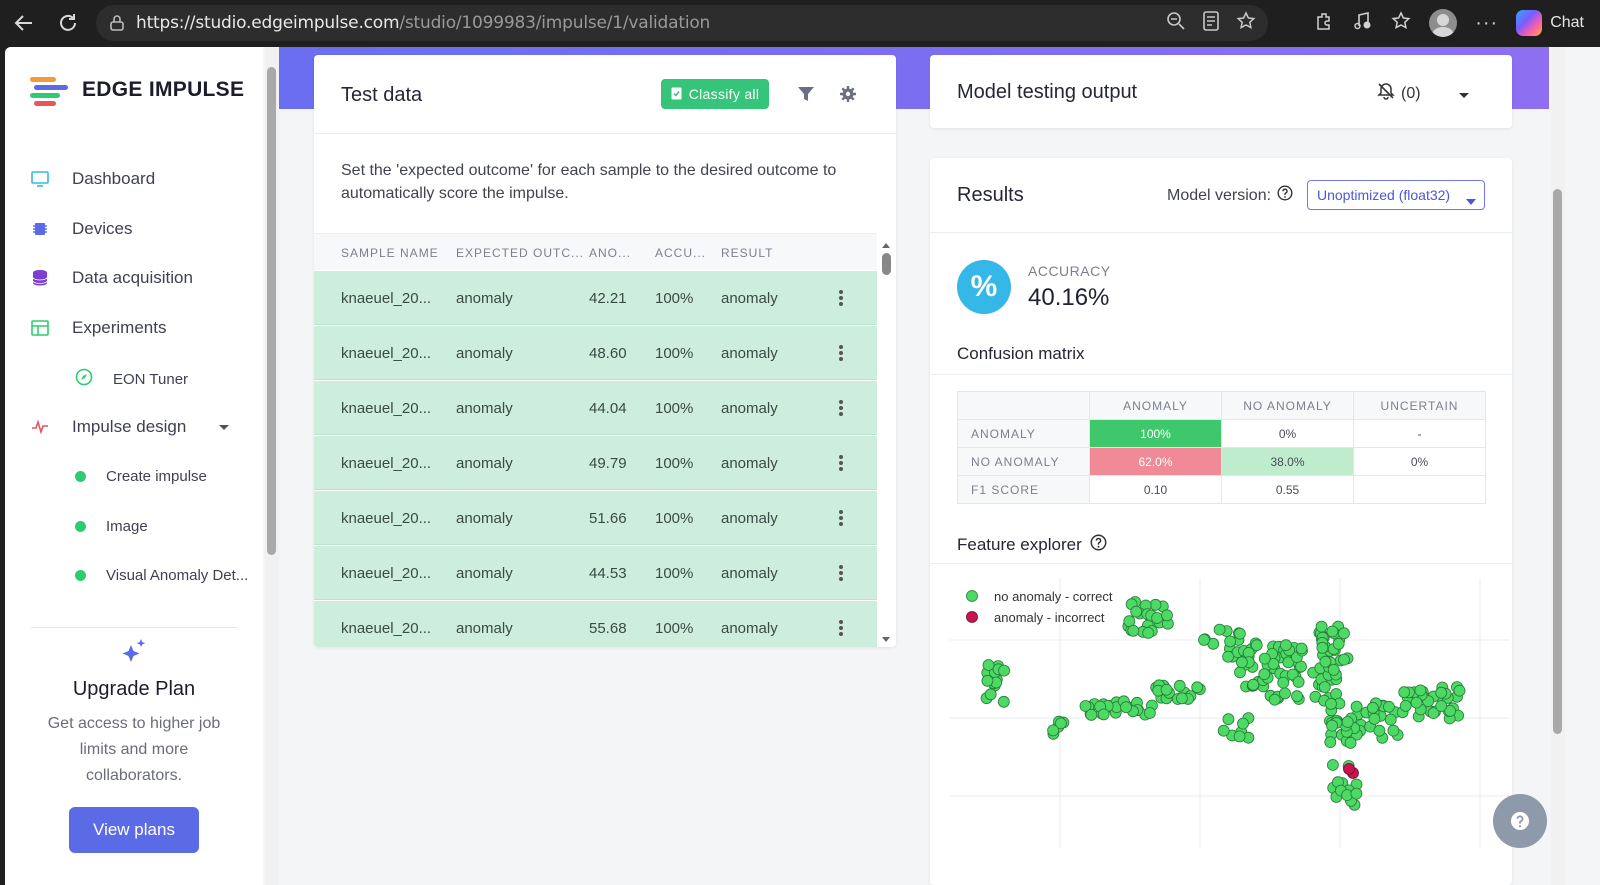 This screenshot has height=885, width=1600. I want to click on favorite-star-icon, so click(1246, 23).